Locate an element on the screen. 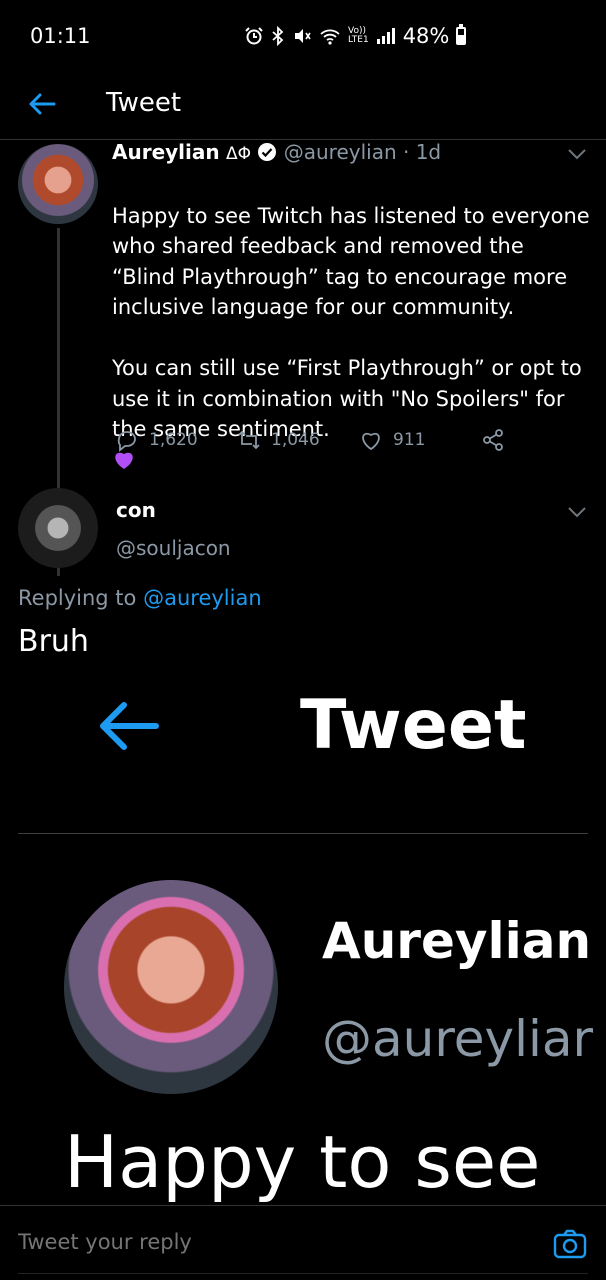  zoomed-handle: @aureyliar is located at coordinates (458, 1039).